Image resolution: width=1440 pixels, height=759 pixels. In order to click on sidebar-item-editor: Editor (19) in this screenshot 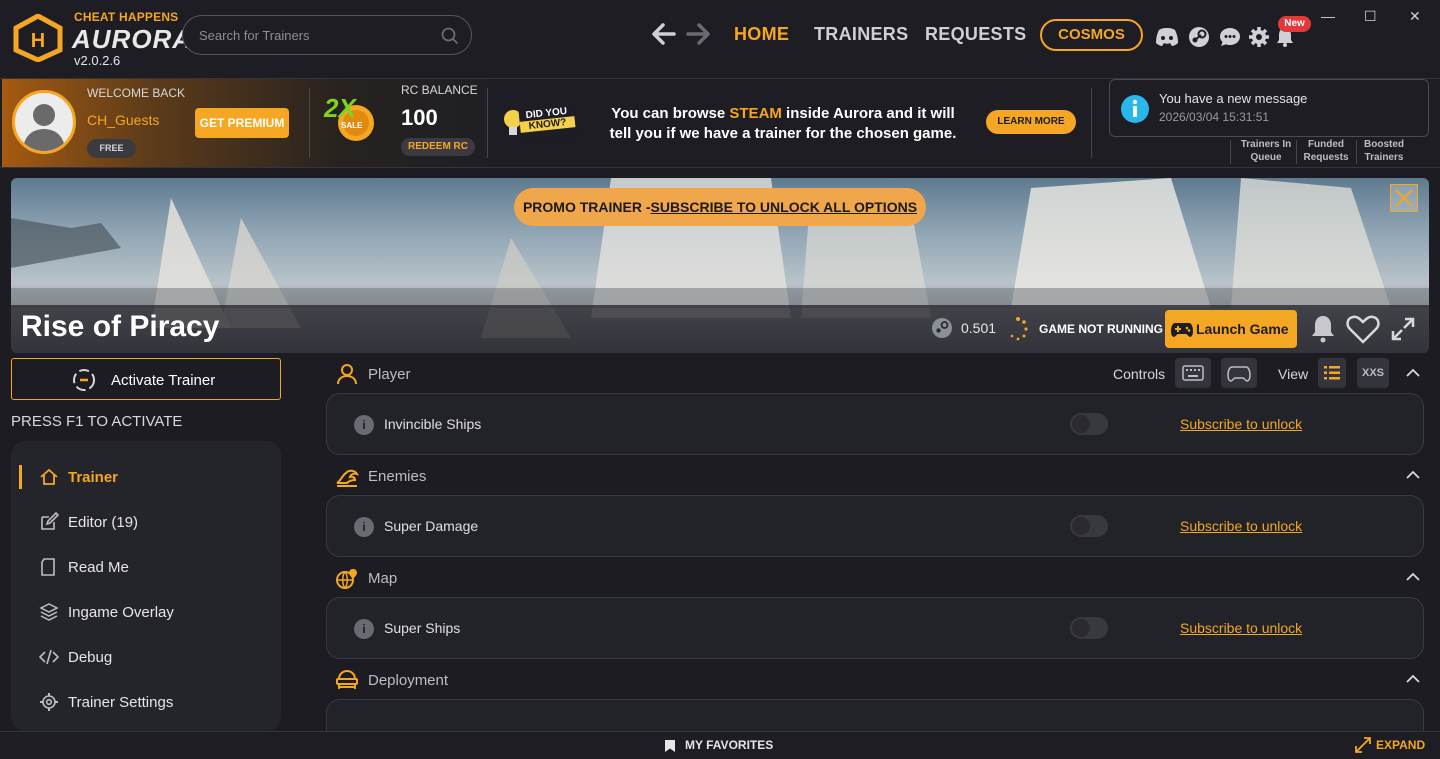, I will do `click(103, 522)`.